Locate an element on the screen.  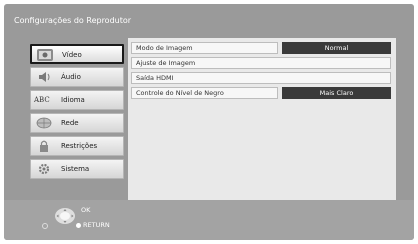
sidebar-item-label: Áudio is located at coordinates (71, 77).